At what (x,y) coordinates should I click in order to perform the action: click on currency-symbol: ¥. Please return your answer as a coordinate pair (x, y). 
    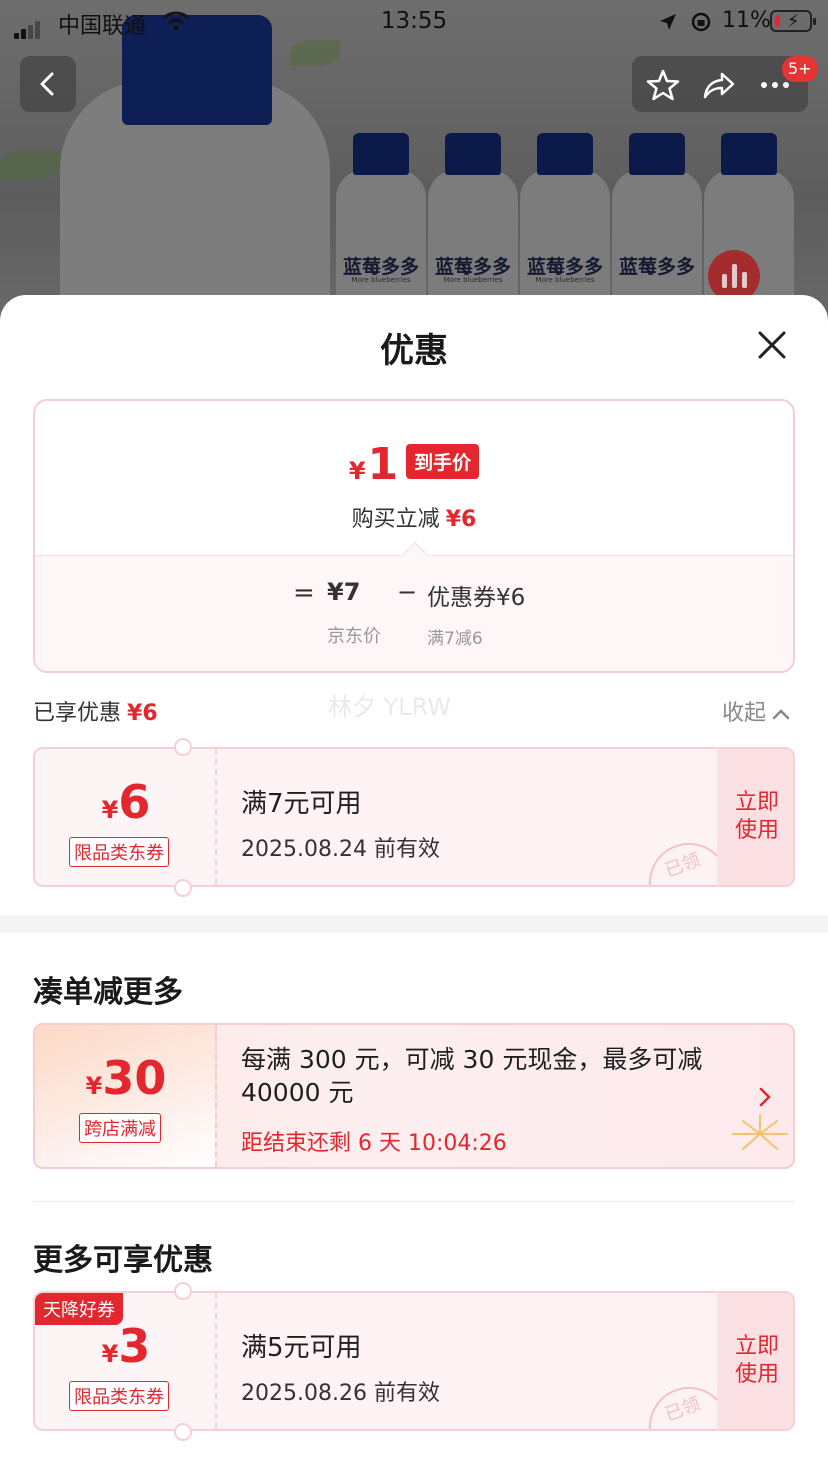
    Looking at the image, I should click on (357, 471).